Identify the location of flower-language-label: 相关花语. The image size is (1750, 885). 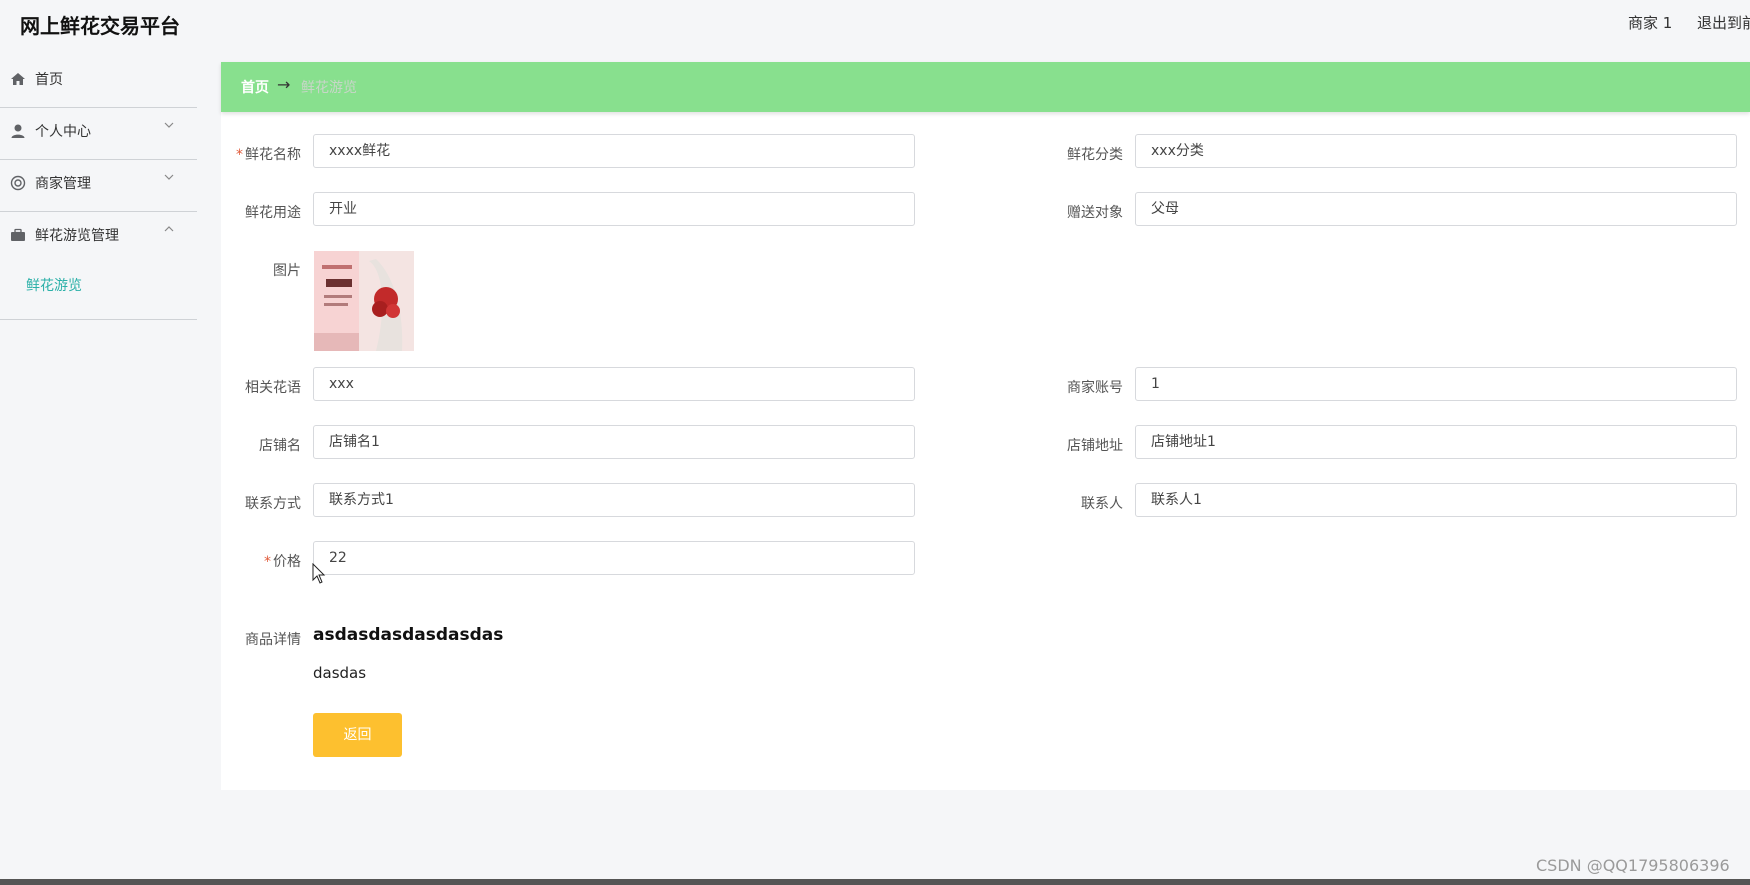
(273, 388).